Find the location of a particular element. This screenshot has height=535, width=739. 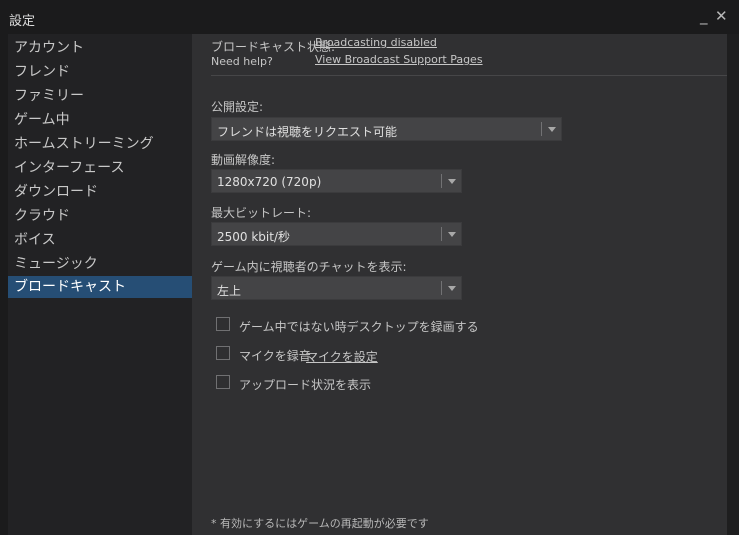

bitrate-dropdown: 2500 kbit/秒 is located at coordinates (336, 234).